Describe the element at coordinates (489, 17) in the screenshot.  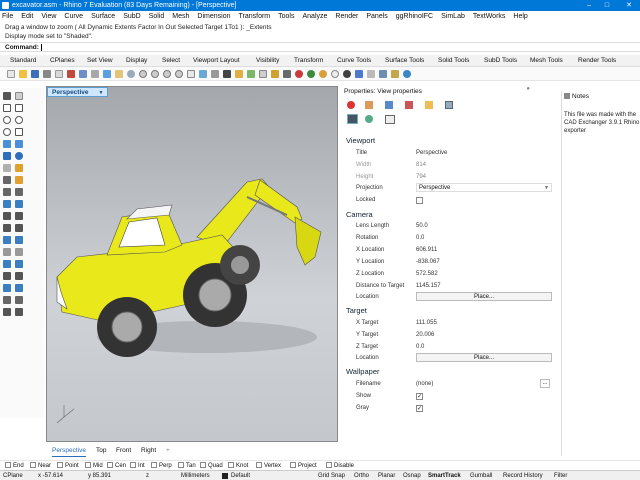
I see `menu-textworks: TextWorks` at that location.